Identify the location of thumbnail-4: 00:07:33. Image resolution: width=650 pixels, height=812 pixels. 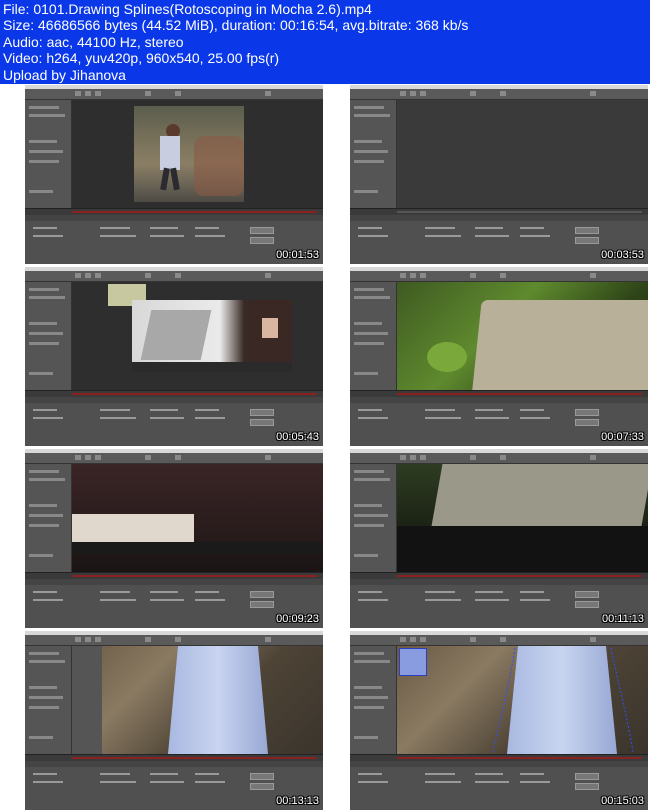
(499, 356).